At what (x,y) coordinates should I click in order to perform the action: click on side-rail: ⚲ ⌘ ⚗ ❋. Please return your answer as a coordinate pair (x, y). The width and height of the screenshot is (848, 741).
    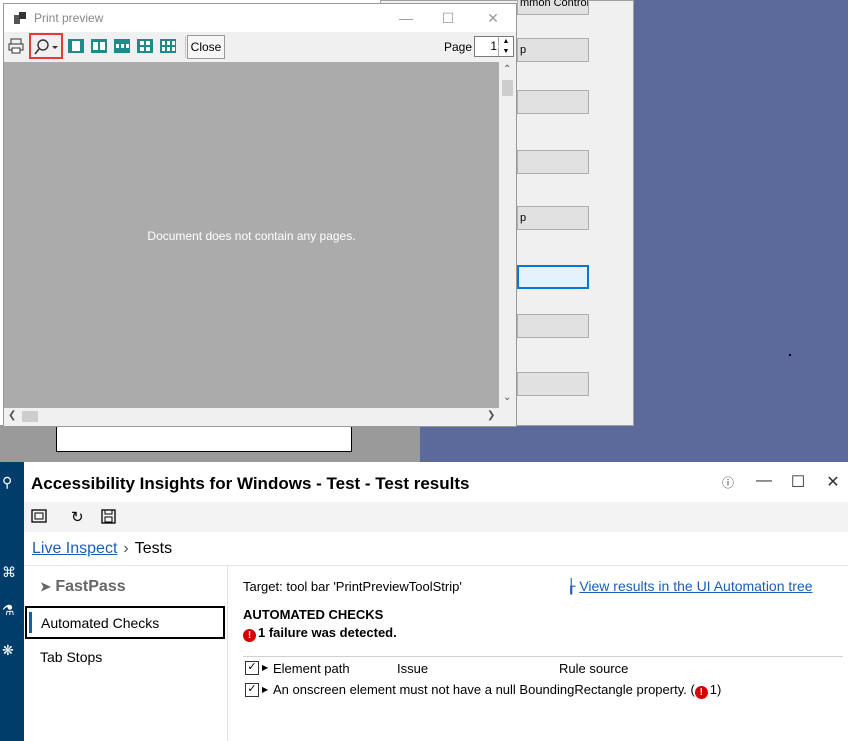
    Looking at the image, I should click on (12, 601).